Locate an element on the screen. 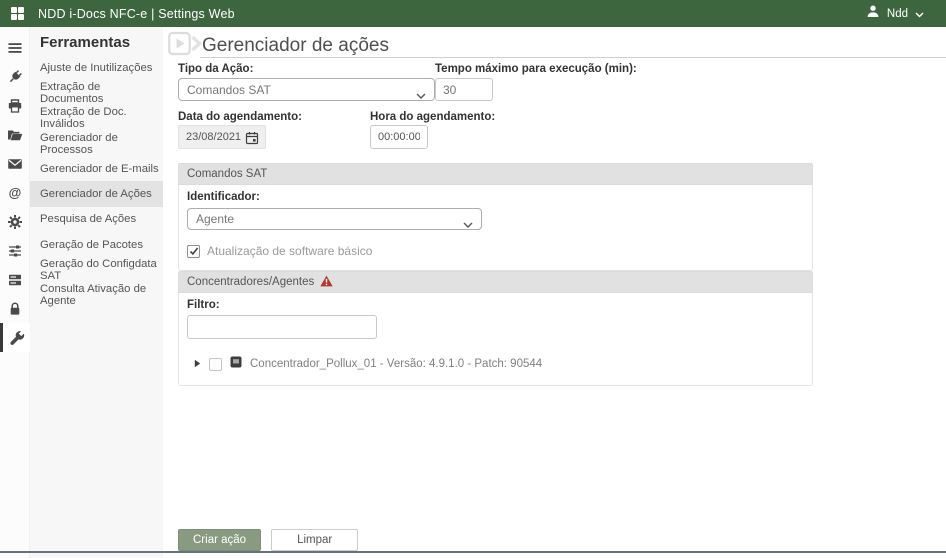 The image size is (946, 558). concentrator-icon is located at coordinates (236, 364).